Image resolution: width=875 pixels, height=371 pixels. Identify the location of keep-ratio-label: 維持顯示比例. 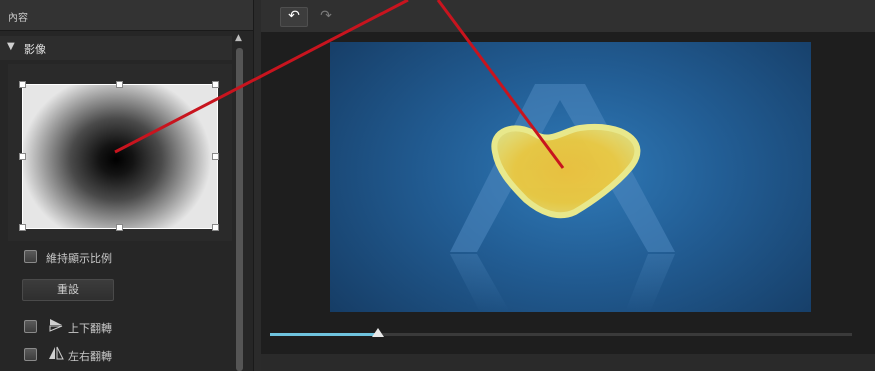
(79, 258).